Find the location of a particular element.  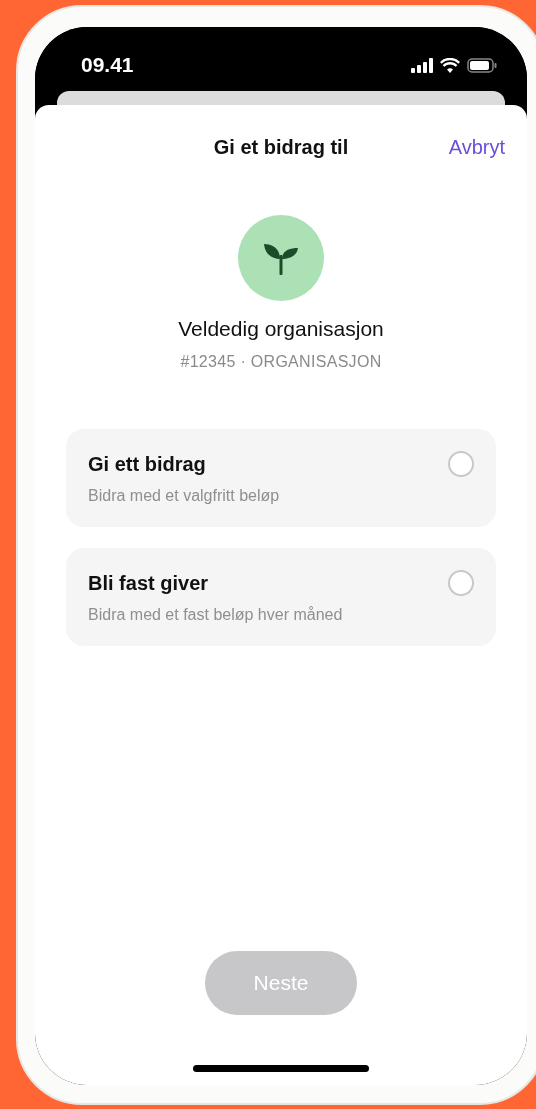

option-title: Bli fast giver is located at coordinates (149, 583).